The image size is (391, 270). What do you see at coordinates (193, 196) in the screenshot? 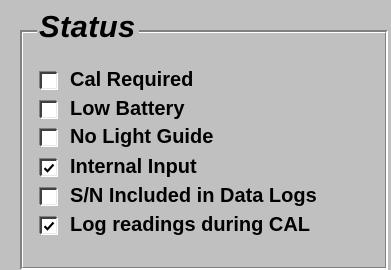
I see `sn-in-data-logs-label: S/N Included in Data Logs` at bounding box center [193, 196].